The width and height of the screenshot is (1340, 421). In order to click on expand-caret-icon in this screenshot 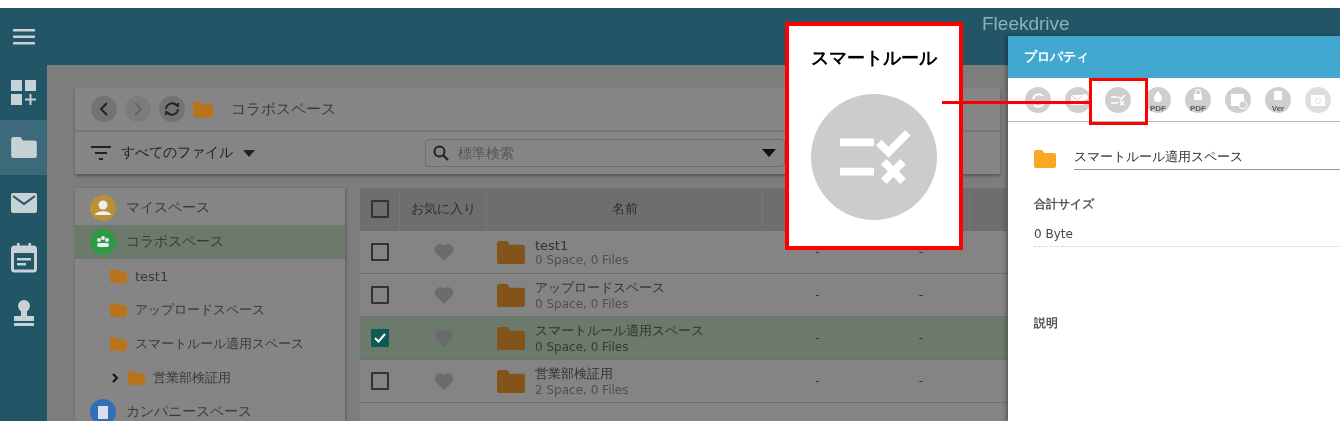, I will do `click(115, 378)`.